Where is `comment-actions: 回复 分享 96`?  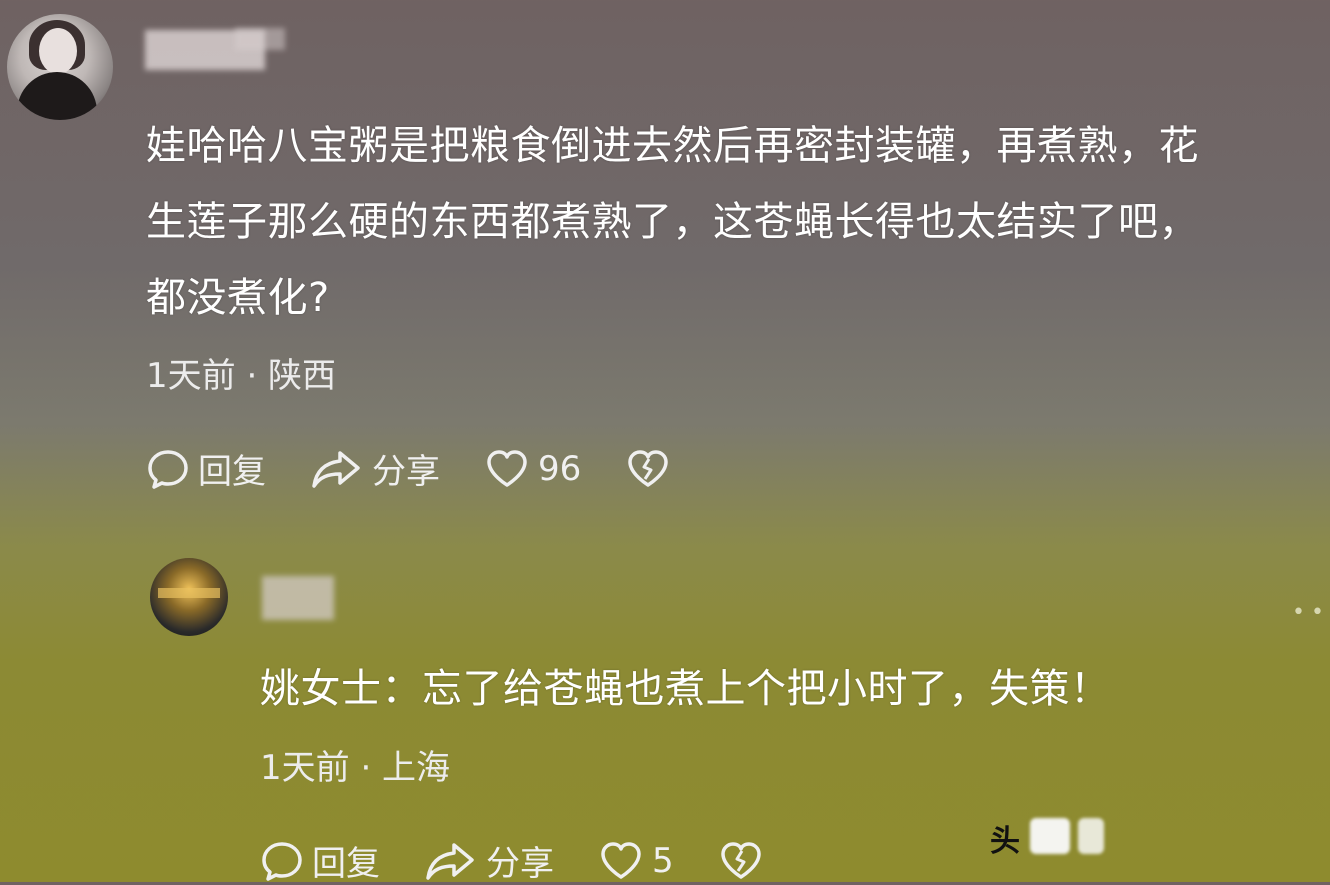
comment-actions: 回复 分享 96 is located at coordinates (434, 468).